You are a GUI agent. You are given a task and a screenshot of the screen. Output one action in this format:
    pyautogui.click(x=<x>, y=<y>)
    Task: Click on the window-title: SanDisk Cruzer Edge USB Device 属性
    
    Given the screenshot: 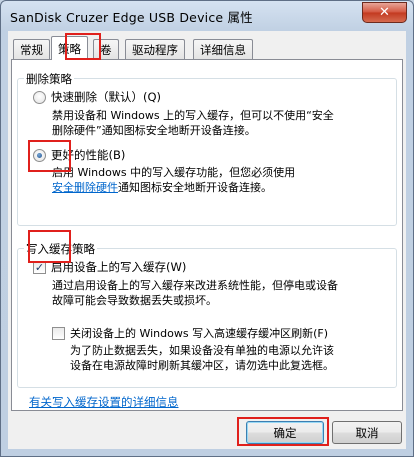 What is the action you would take?
    pyautogui.click(x=131, y=17)
    